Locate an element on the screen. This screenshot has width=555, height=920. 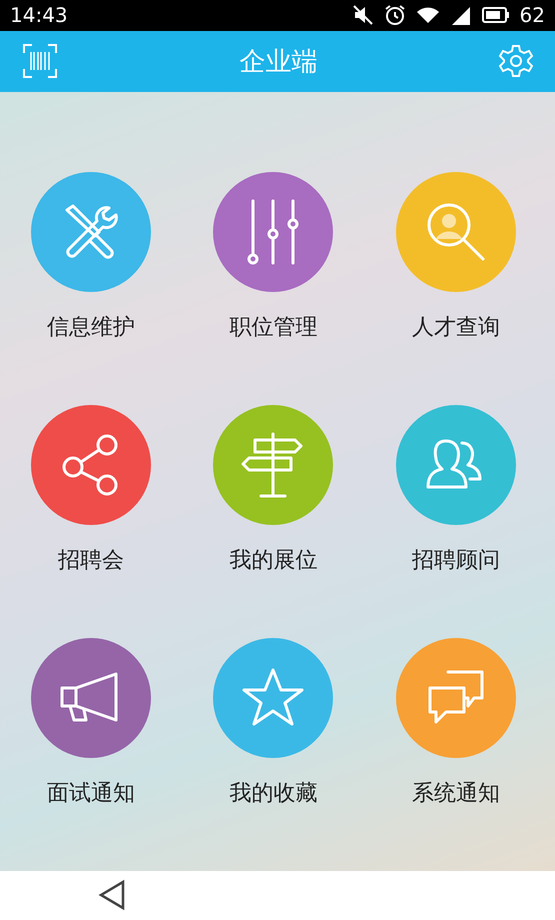
menu-label: 面试通知 is located at coordinates (91, 794).